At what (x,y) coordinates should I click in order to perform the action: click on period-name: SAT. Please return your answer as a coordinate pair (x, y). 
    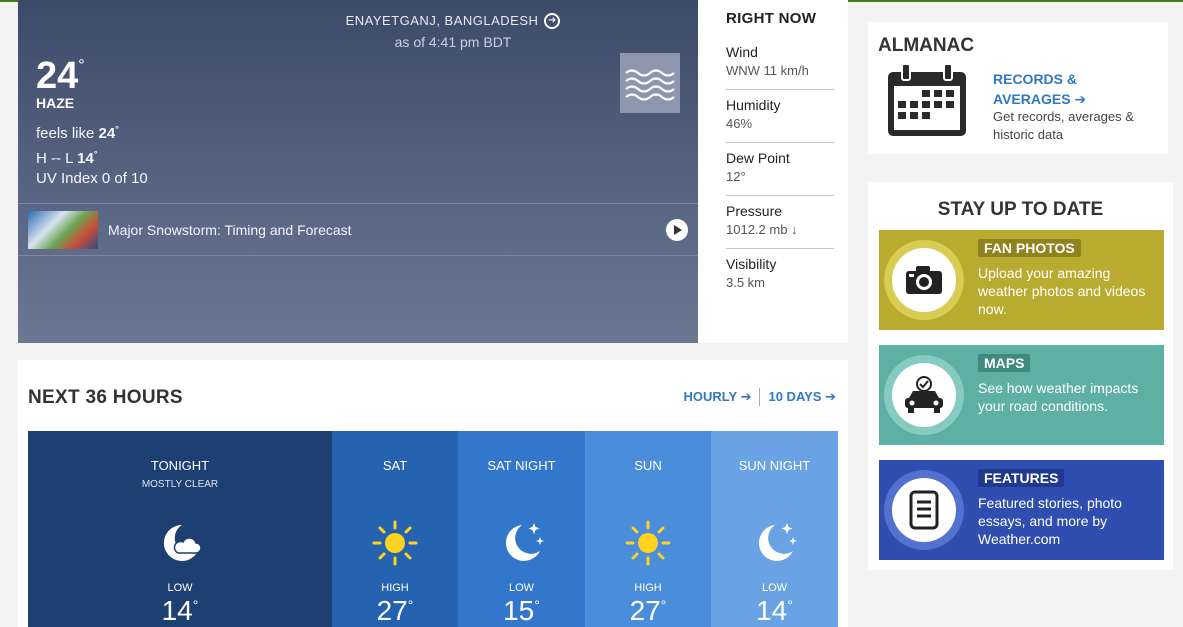
    Looking at the image, I should click on (395, 465).